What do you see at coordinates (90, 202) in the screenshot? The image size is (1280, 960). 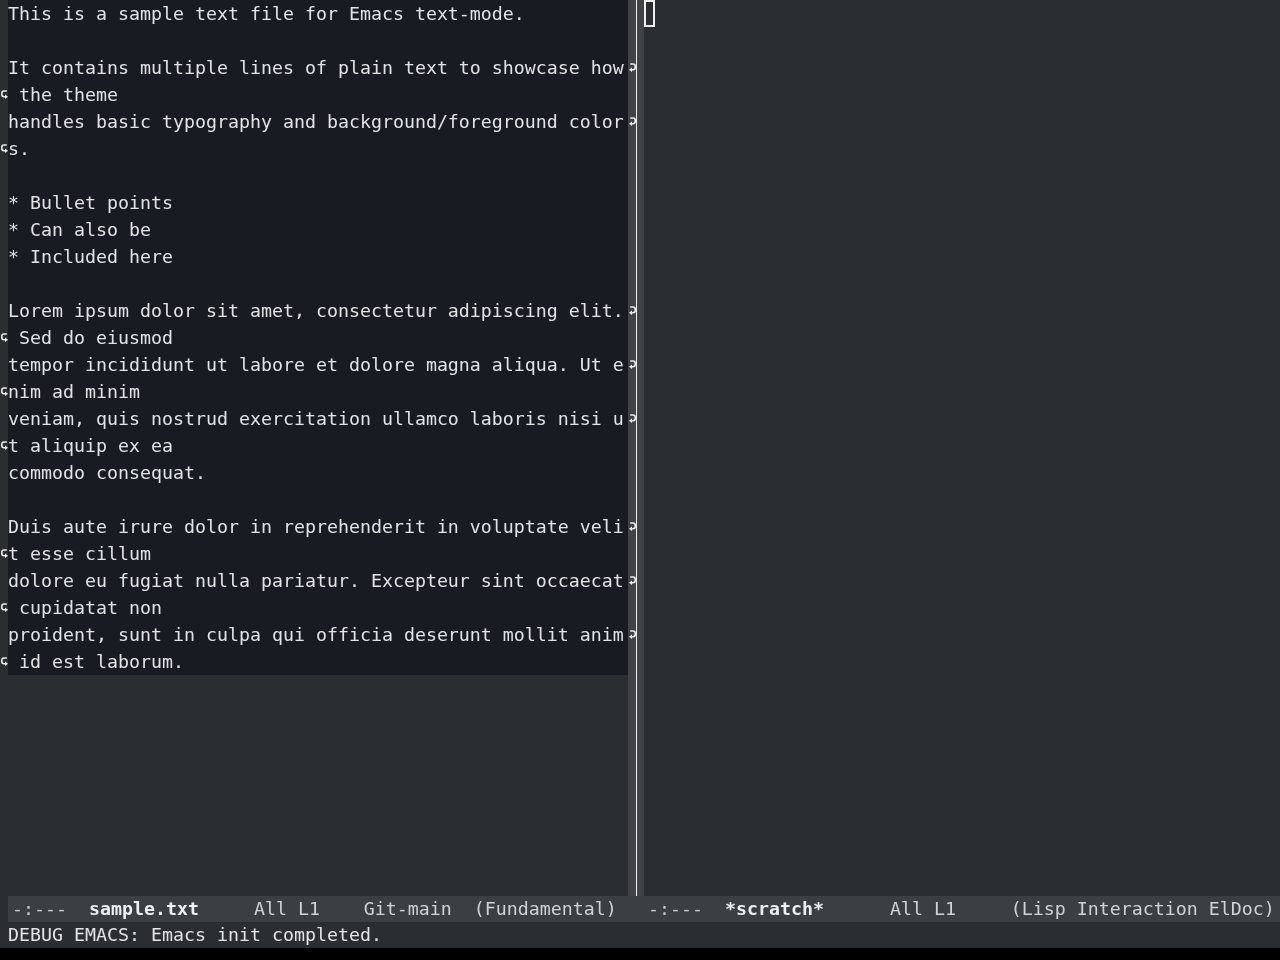 I see `text-line: * Bullet points` at bounding box center [90, 202].